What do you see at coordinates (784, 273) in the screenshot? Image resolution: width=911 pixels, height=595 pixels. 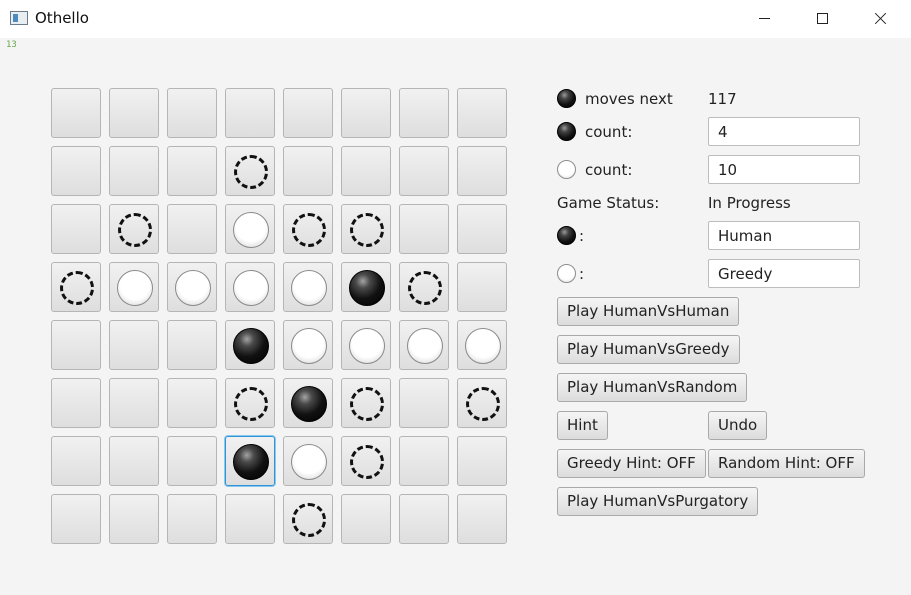 I see `white-player-field` at bounding box center [784, 273].